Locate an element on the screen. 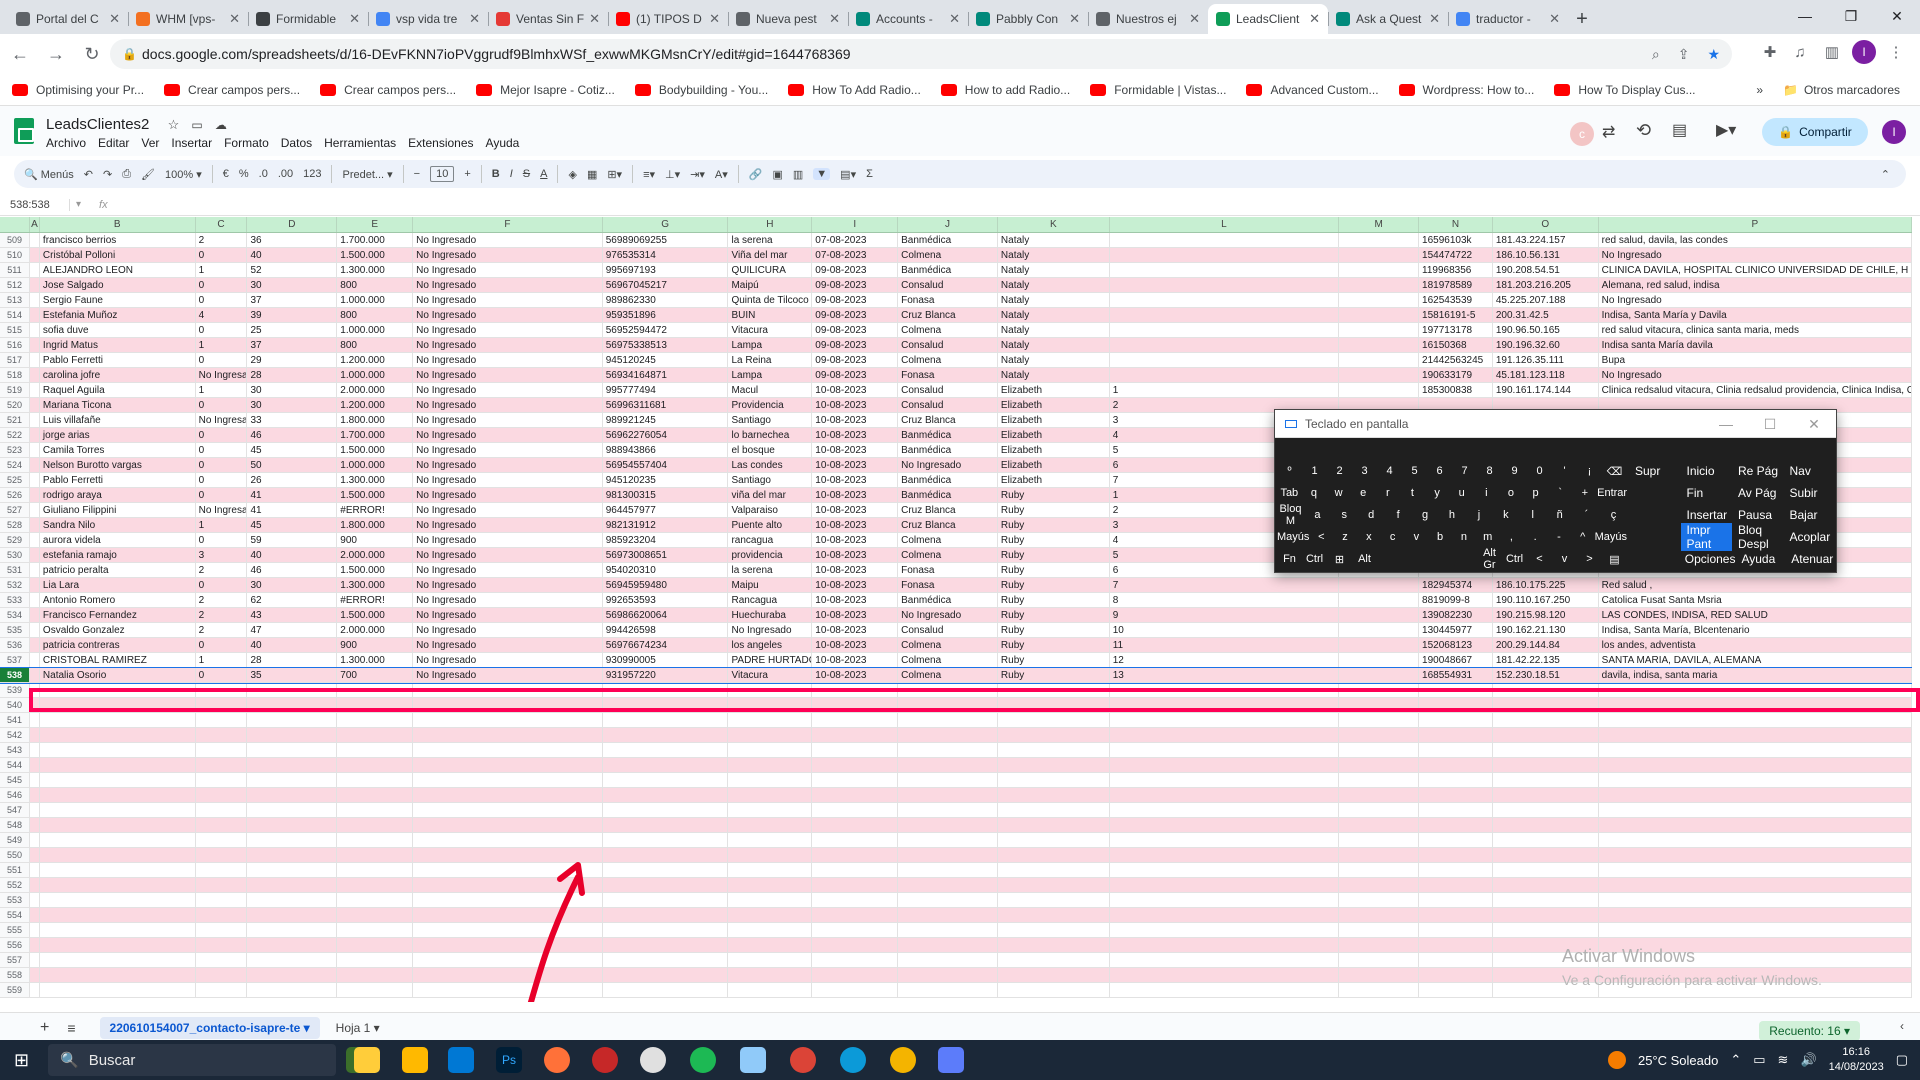  table-cell: lo barnechea is located at coordinates (770, 435).